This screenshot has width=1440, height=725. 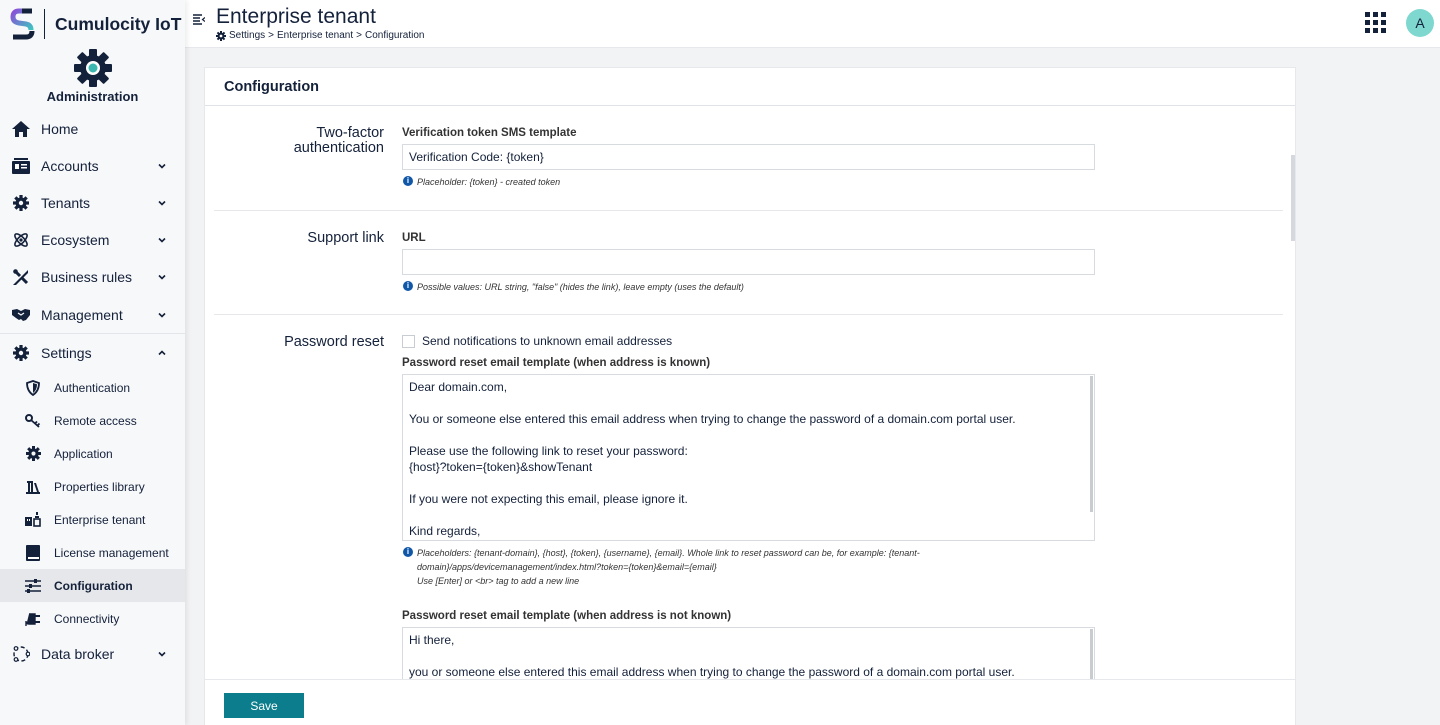 I want to click on card-footer: Save, so click(x=750, y=702).